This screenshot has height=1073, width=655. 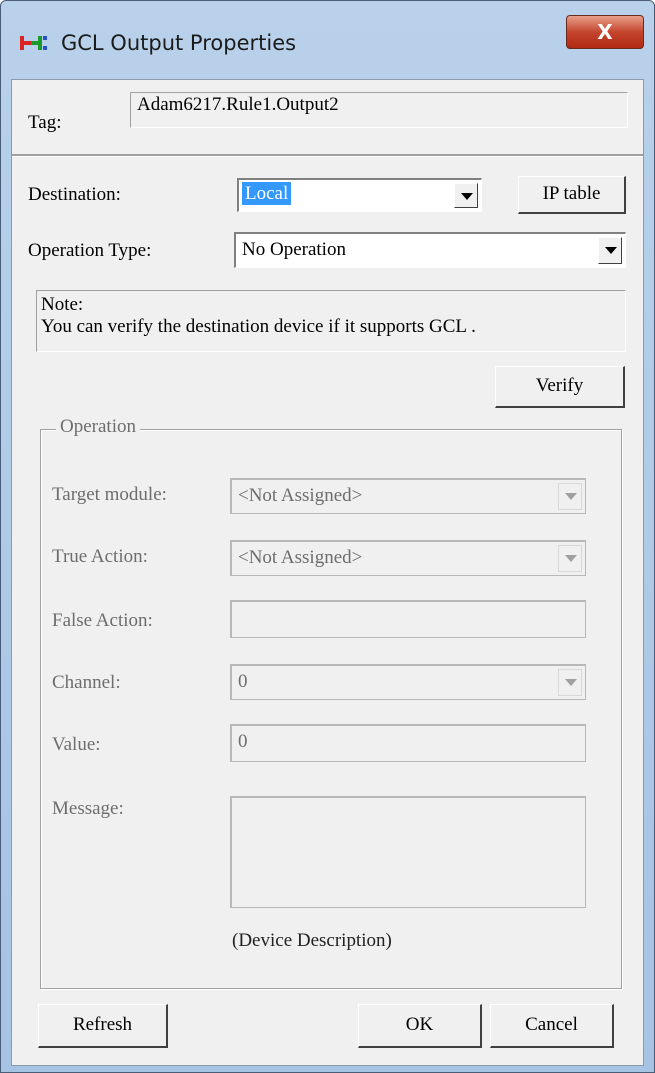 What do you see at coordinates (109, 494) in the screenshot?
I see `target-module-label: Target module:` at bounding box center [109, 494].